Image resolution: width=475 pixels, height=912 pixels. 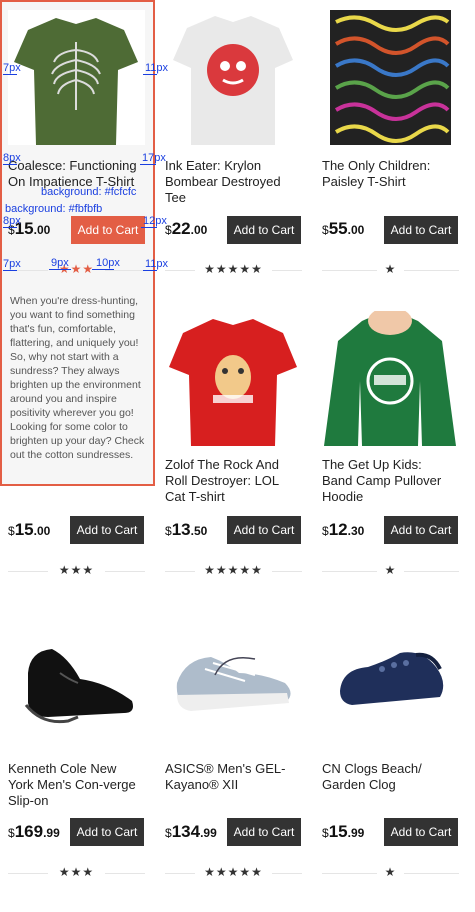 I want to click on product-price-6: $12.30, so click(x=343, y=529).